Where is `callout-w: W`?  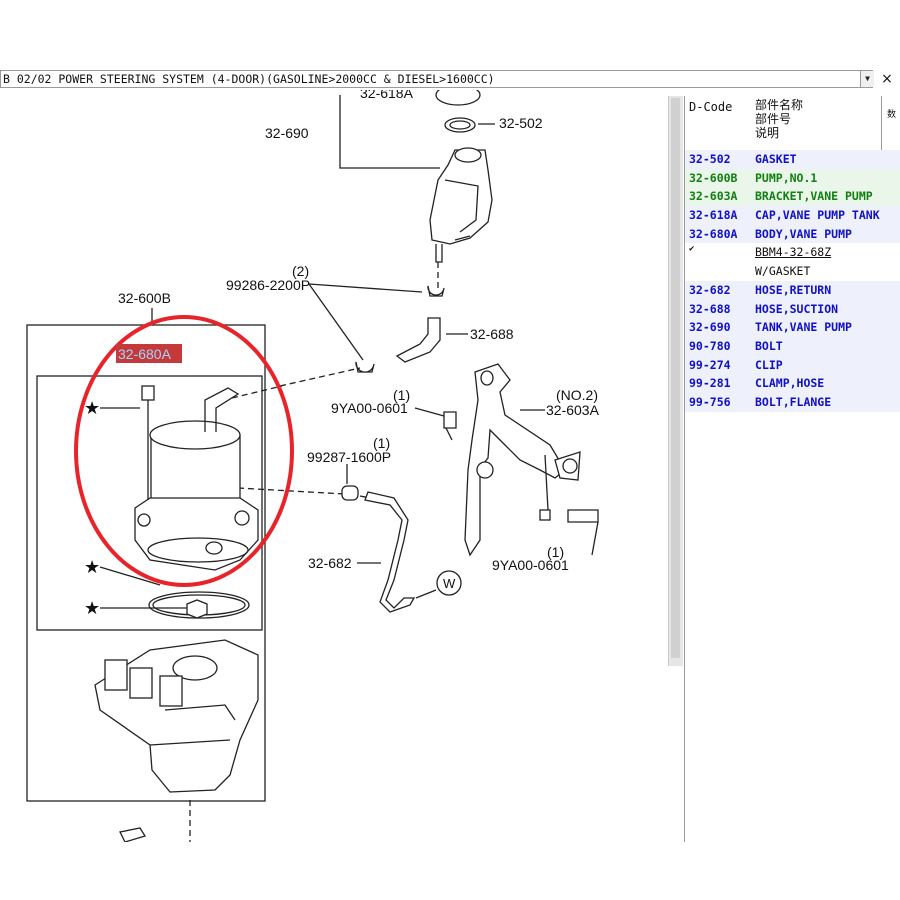
callout-w: W is located at coordinates (449, 583).